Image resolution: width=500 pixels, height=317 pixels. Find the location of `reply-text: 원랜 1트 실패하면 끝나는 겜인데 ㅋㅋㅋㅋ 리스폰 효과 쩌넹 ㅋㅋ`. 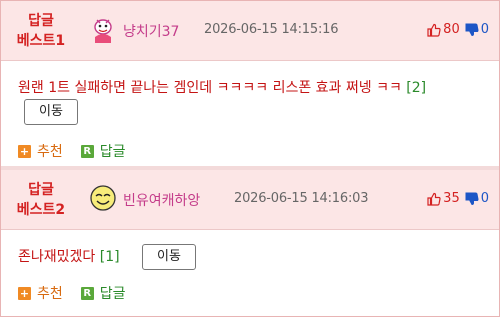

reply-text: 원랜 1트 실패하면 끝나는 겜인데 ㅋㅋㅋㅋ 리스폰 효과 쩌넹 ㅋㅋ is located at coordinates (210, 88).